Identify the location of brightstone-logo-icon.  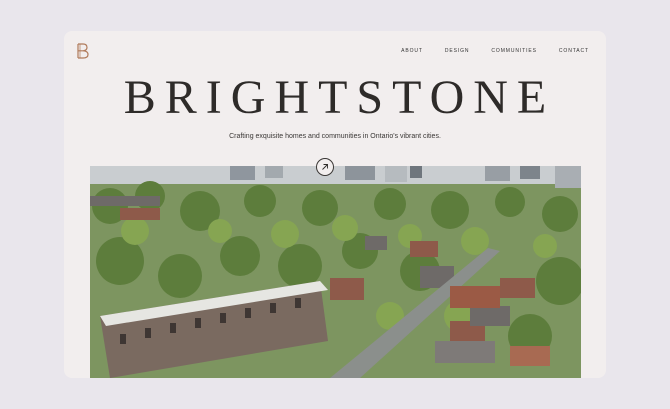
(83, 51).